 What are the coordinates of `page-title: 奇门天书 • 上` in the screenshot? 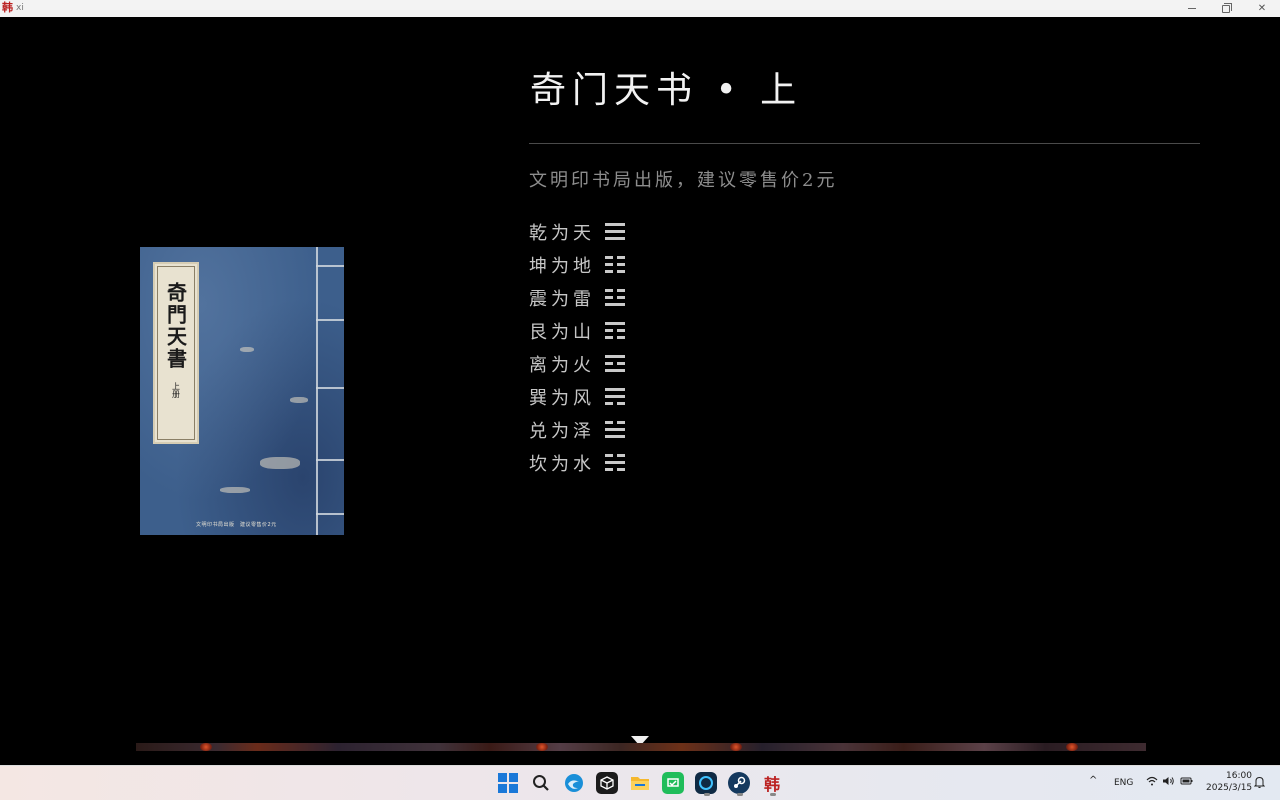 It's located at (666, 90).